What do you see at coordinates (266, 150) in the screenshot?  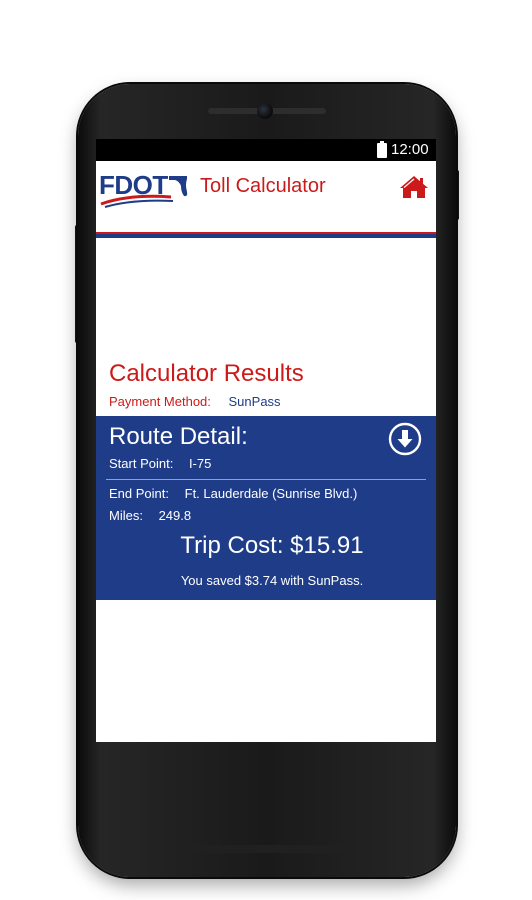 I see `status-bar: 12:00` at bounding box center [266, 150].